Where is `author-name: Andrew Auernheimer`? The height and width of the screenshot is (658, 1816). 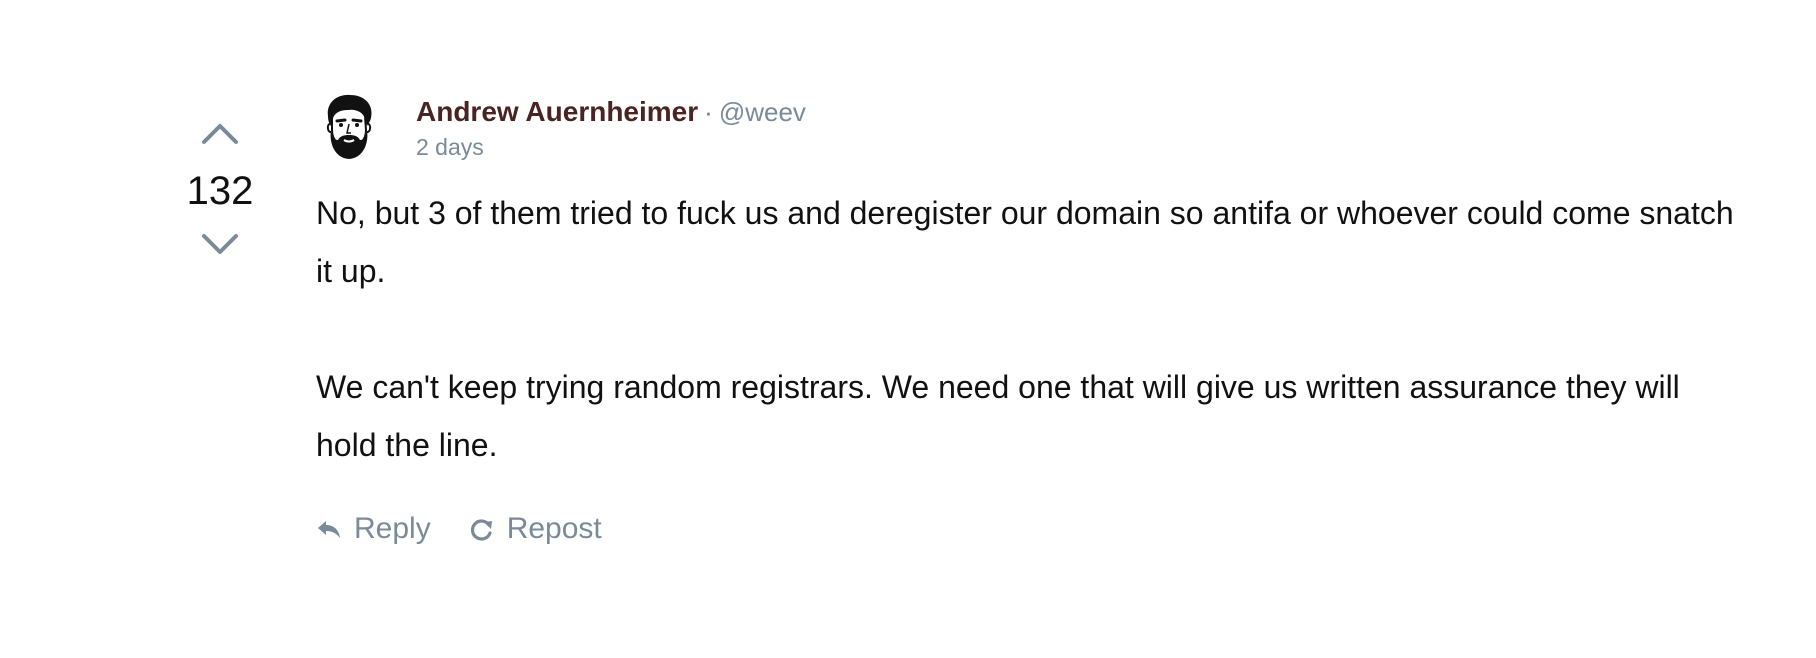
author-name: Andrew Auernheimer is located at coordinates (557, 111).